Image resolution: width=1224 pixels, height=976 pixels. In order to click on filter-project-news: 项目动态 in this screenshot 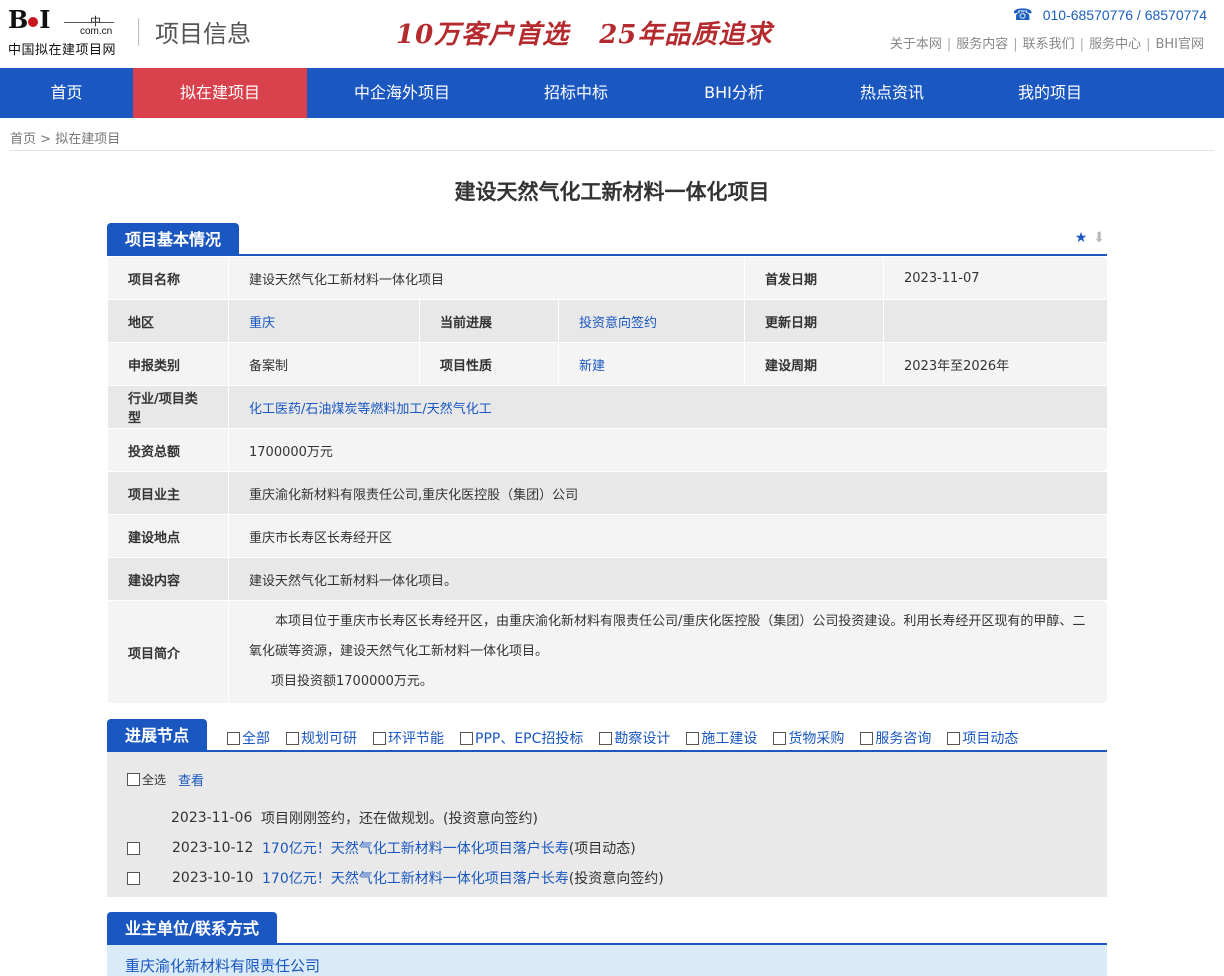, I will do `click(982, 738)`.